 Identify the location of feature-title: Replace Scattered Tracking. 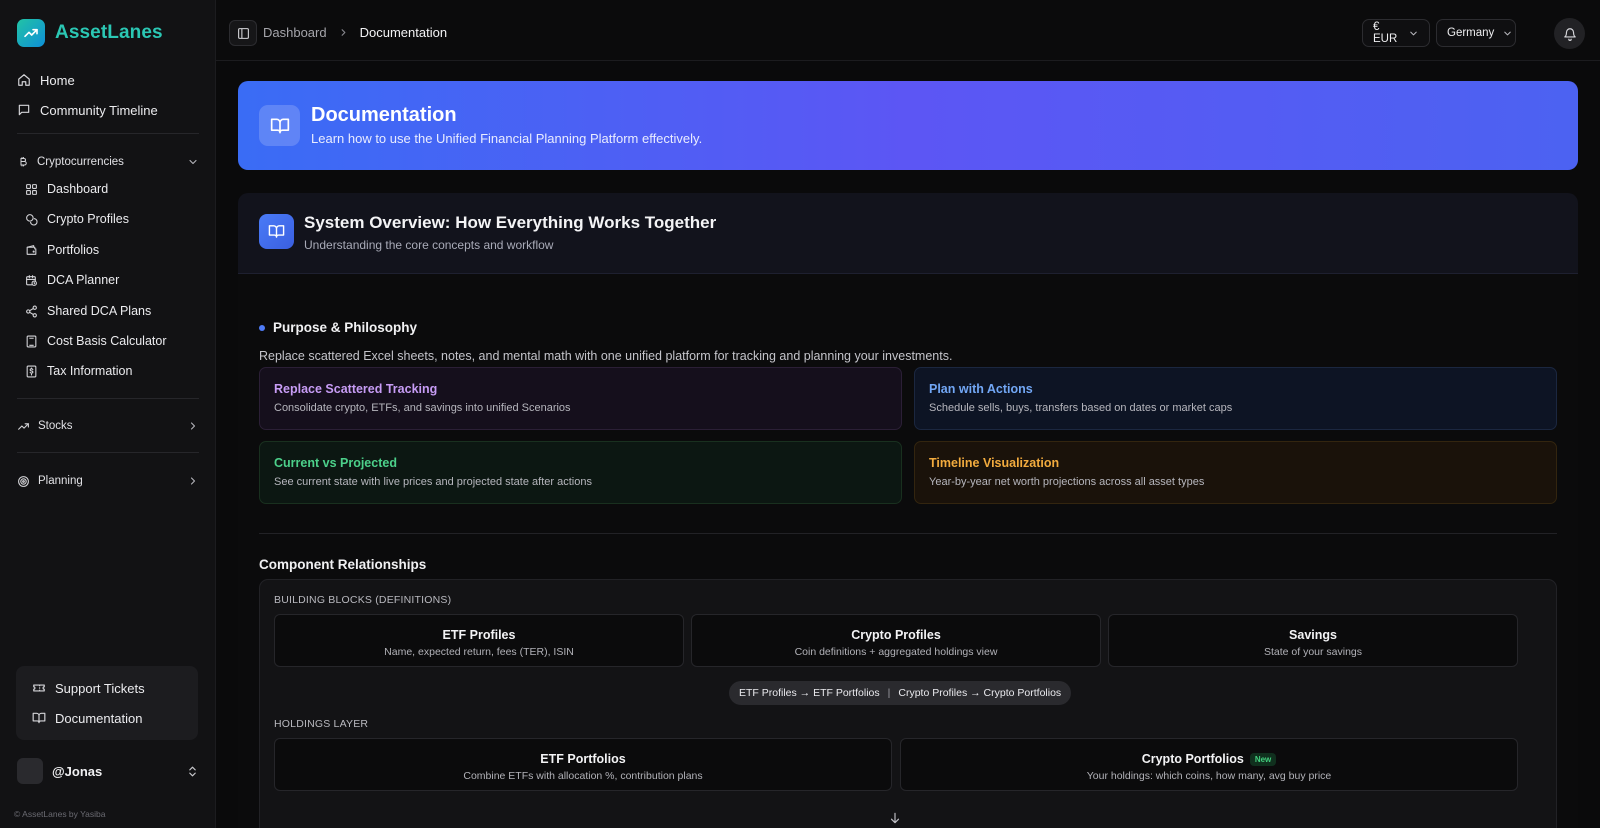
(356, 389).